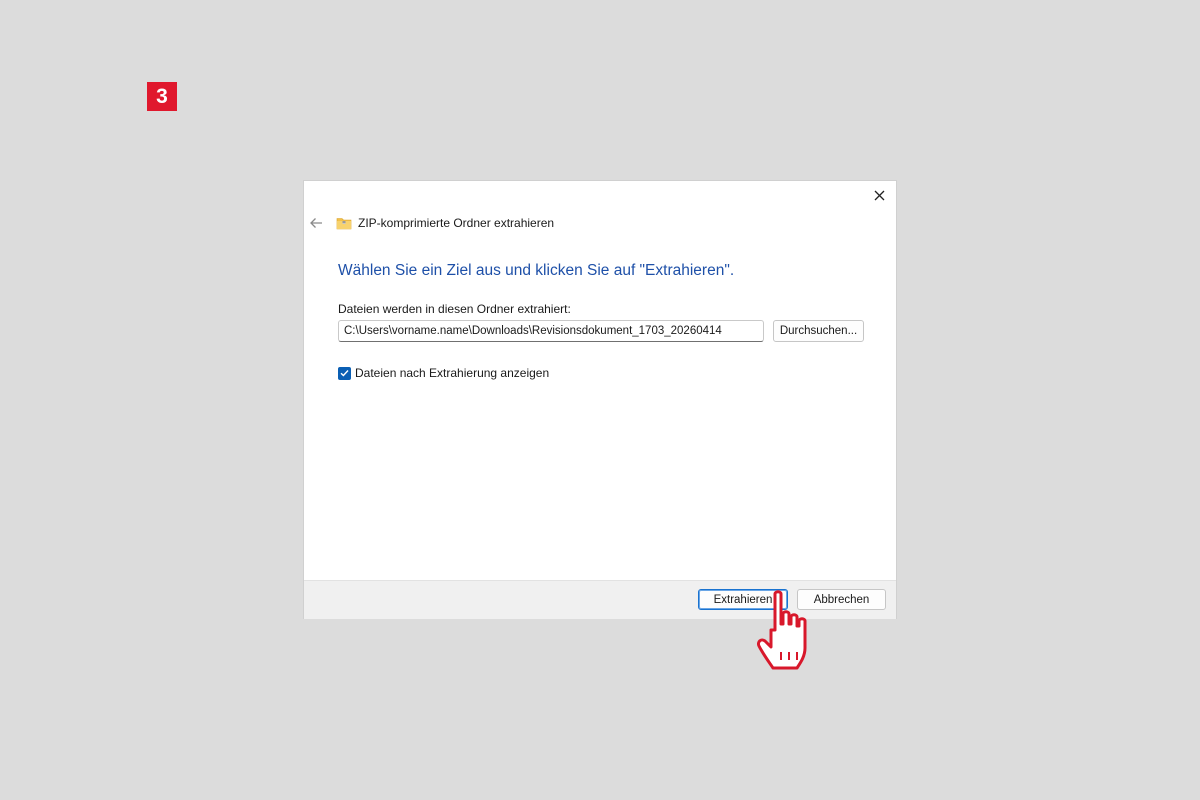  I want to click on back-arrow-icon, so click(316, 223).